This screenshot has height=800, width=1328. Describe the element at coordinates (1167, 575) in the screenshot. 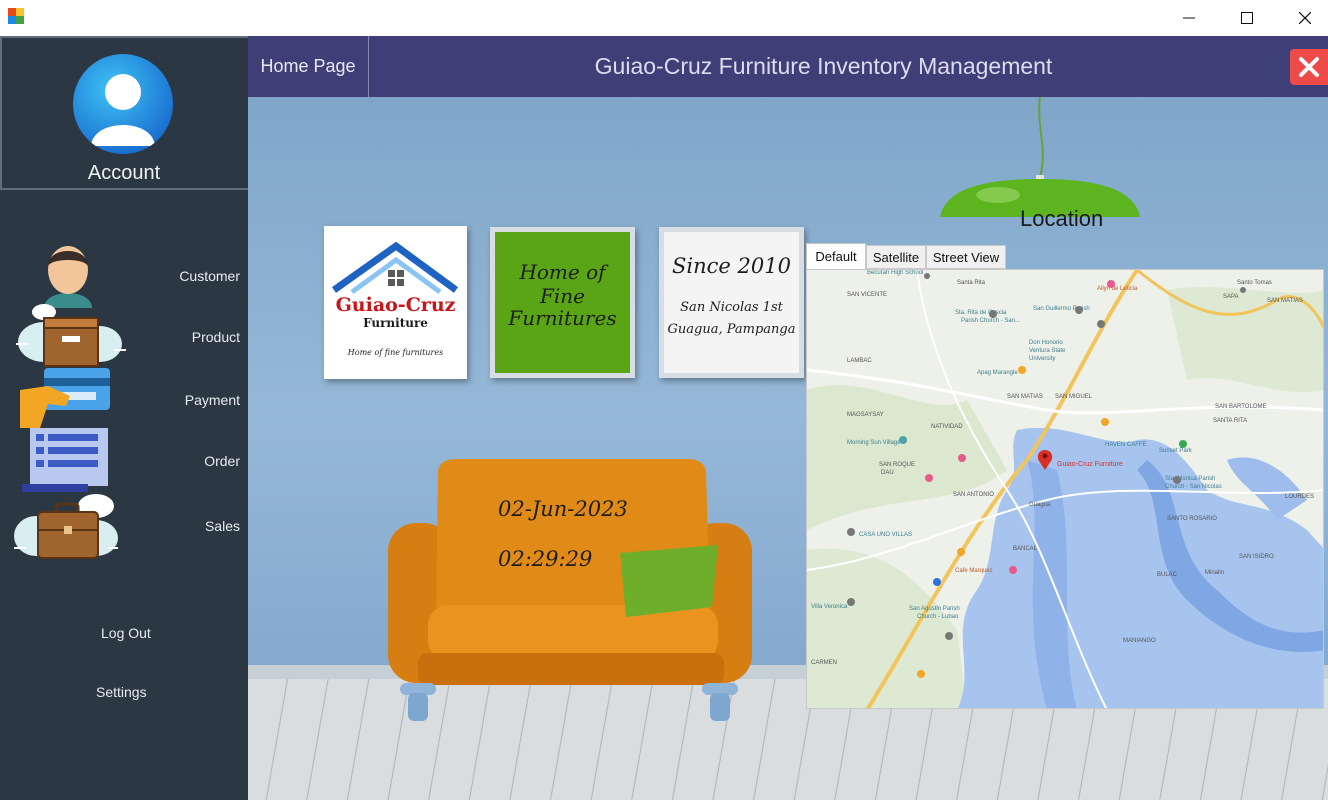

I see `svg-text: BULAC` at that location.